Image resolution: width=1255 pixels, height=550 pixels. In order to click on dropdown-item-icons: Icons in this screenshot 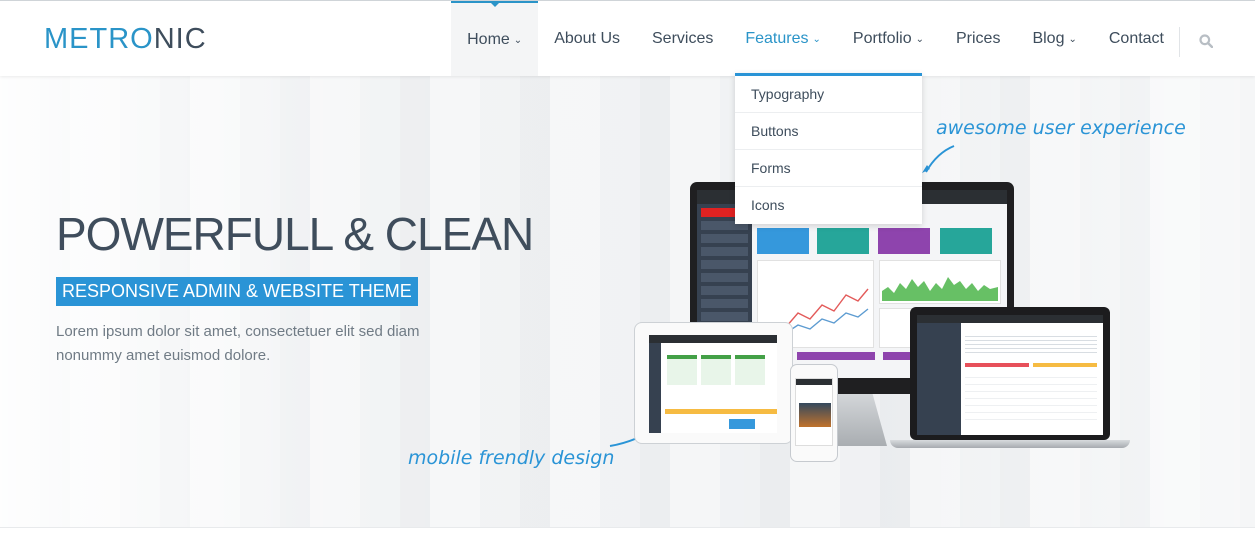, I will do `click(828, 205)`.